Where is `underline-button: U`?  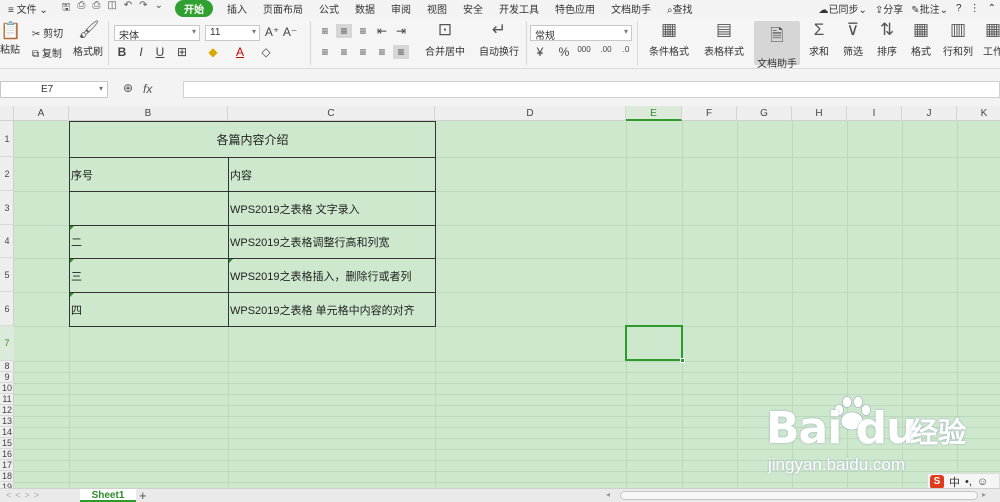 underline-button: U is located at coordinates (160, 52).